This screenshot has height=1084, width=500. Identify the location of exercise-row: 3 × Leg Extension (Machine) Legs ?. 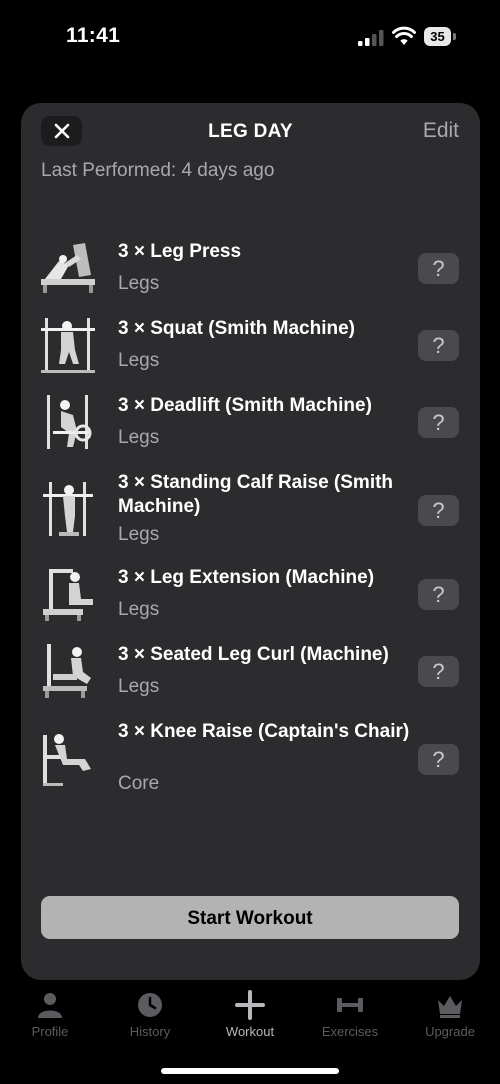
(250, 593).